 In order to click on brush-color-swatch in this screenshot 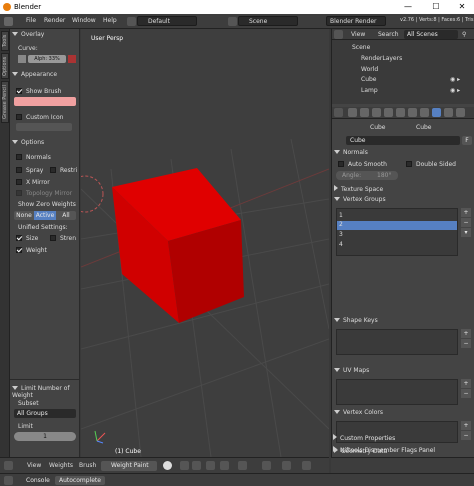, I will do `click(45, 101)`.